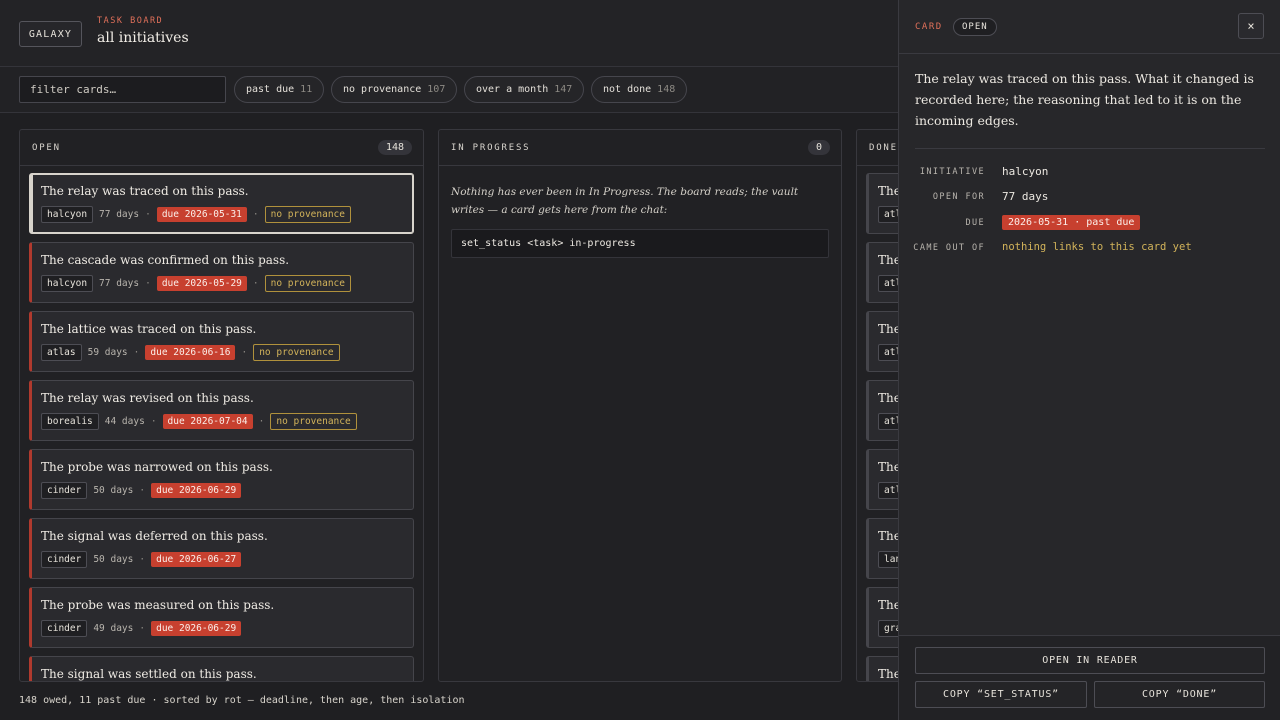 Image resolution: width=1280 pixels, height=720 pixels. What do you see at coordinates (46, 147) in the screenshot?
I see `column-title: OPEN` at bounding box center [46, 147].